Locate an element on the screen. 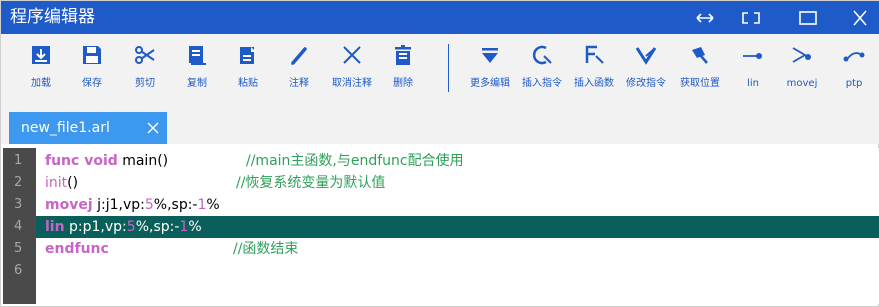  copy-icon is located at coordinates (197, 55).